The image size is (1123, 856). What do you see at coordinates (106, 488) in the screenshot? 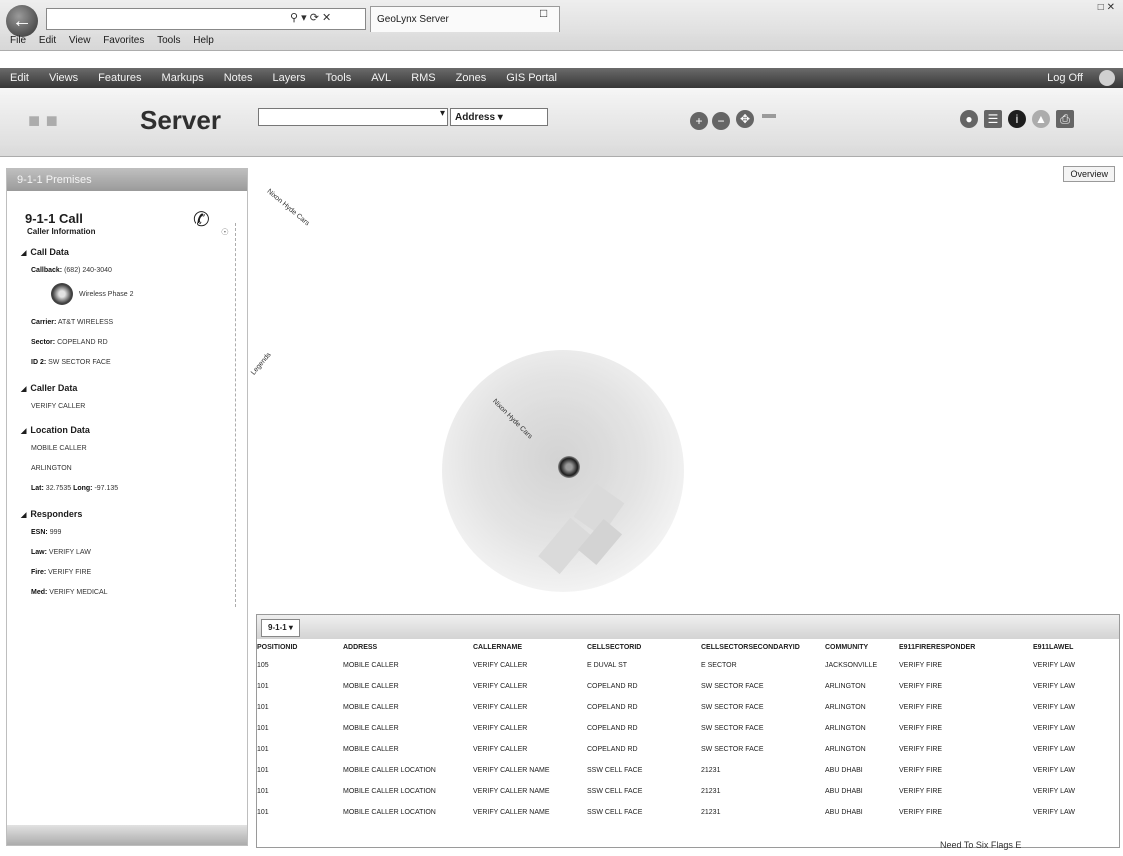
I see `long-value: -97.135` at bounding box center [106, 488].